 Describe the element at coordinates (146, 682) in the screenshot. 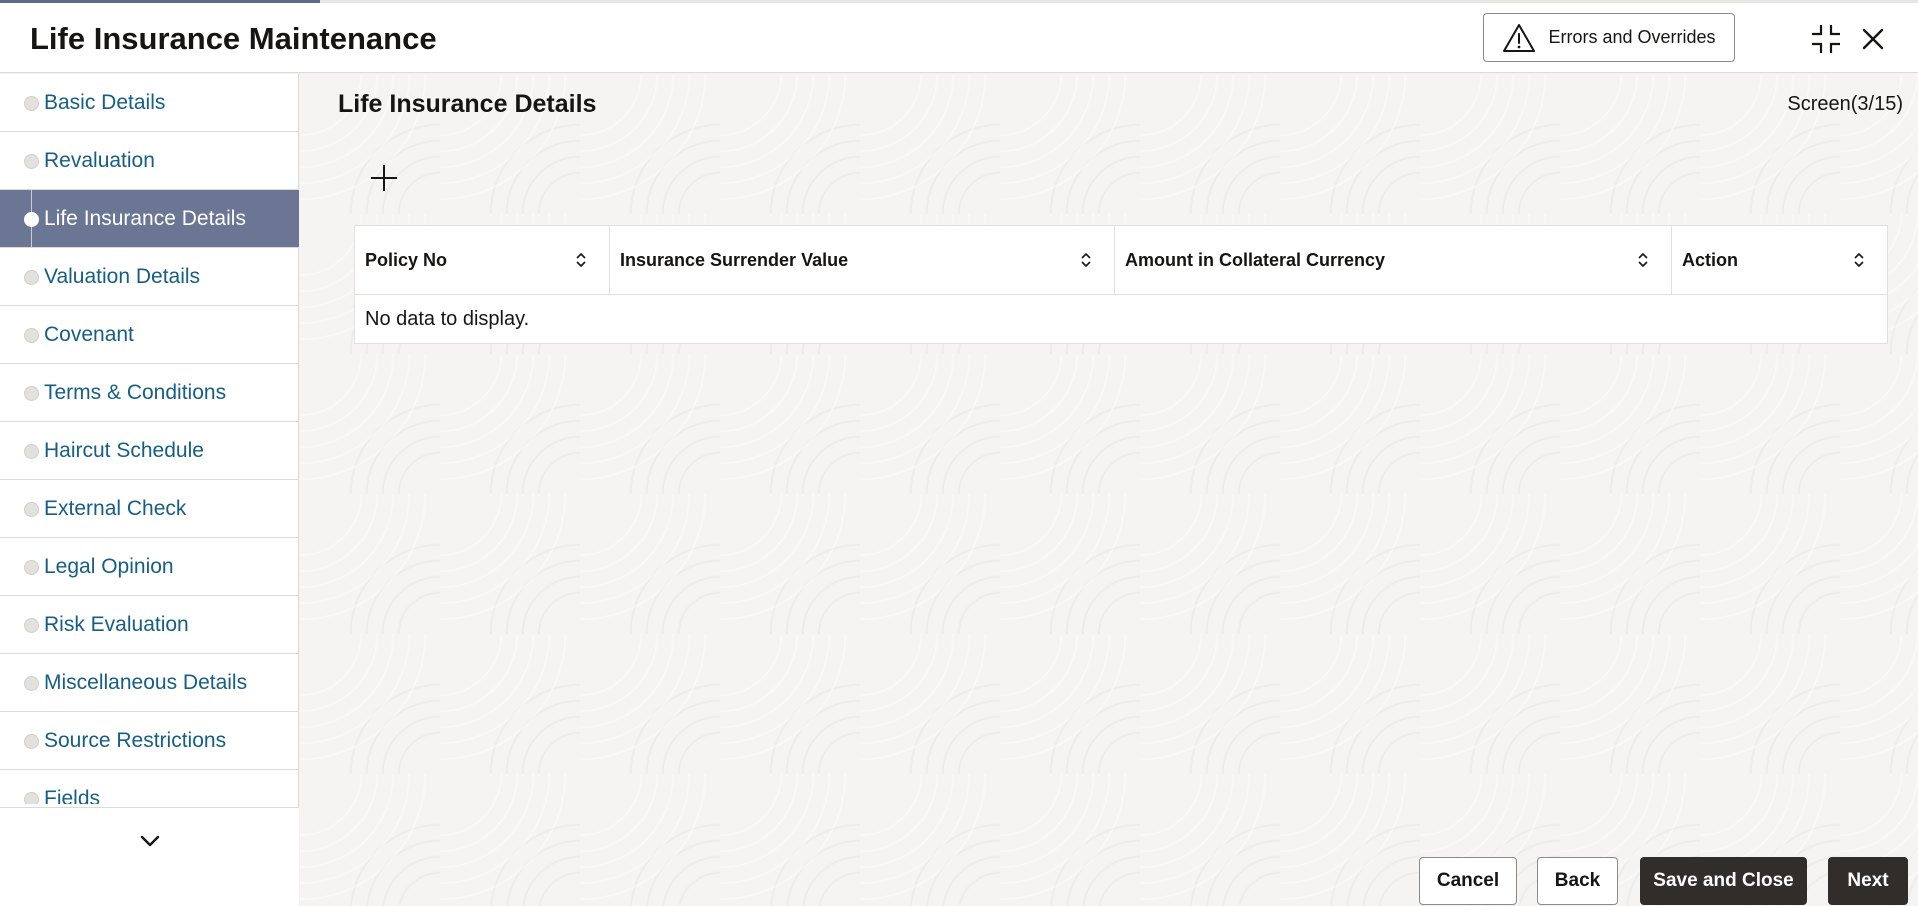

I see `sidebar-item-label: Miscellaneous Details` at that location.